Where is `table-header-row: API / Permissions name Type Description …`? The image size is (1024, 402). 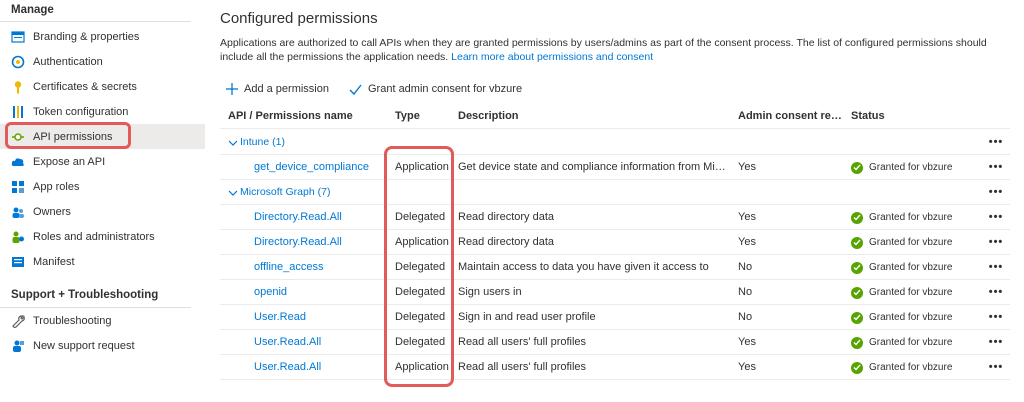 table-header-row: API / Permissions name Type Description … is located at coordinates (615, 116).